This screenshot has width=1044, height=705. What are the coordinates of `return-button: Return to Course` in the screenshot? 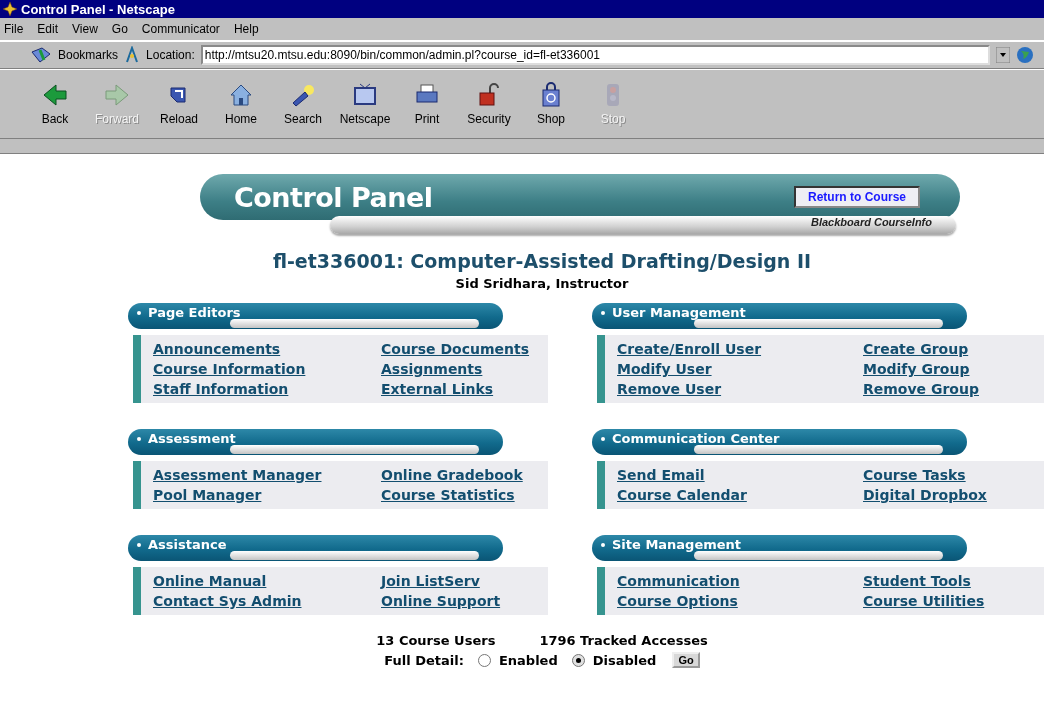 It's located at (857, 197).